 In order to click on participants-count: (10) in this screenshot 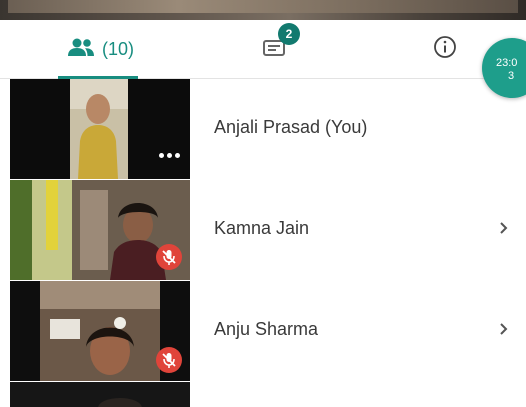, I will do `click(117, 48)`.